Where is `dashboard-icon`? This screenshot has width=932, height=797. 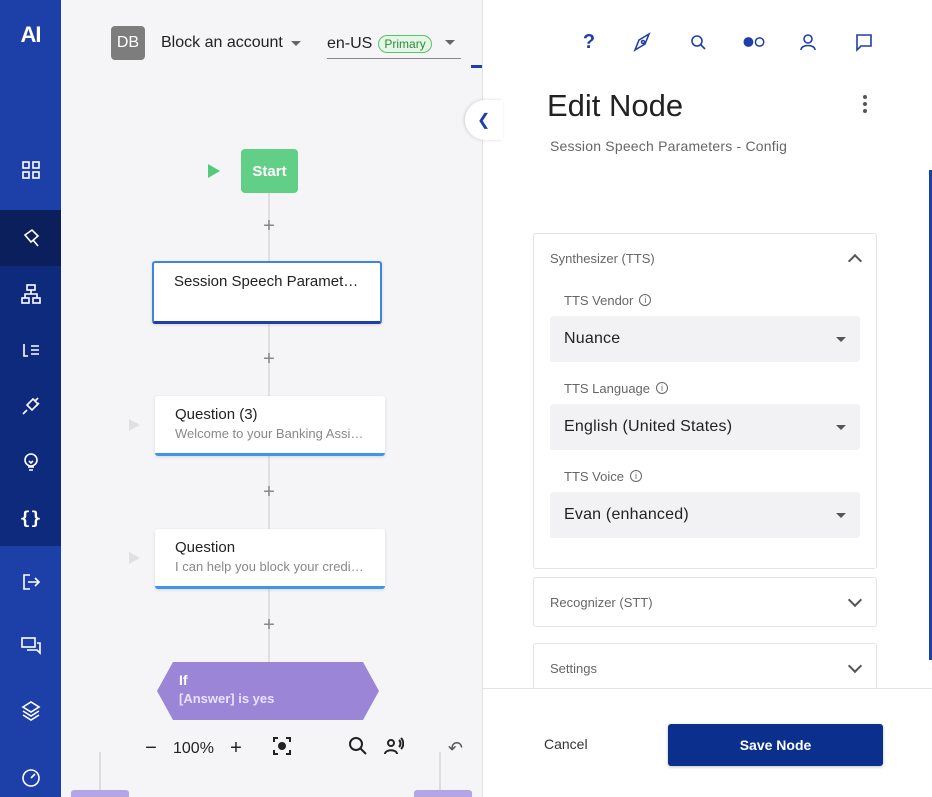 dashboard-icon is located at coordinates (30, 170).